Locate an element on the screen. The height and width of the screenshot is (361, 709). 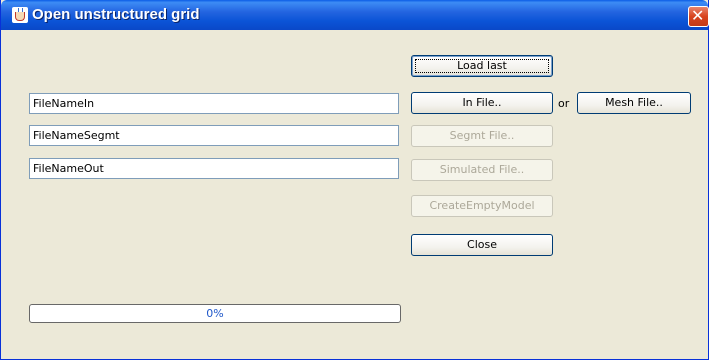
mesh-file-label: Mesh File.. is located at coordinates (634, 102).